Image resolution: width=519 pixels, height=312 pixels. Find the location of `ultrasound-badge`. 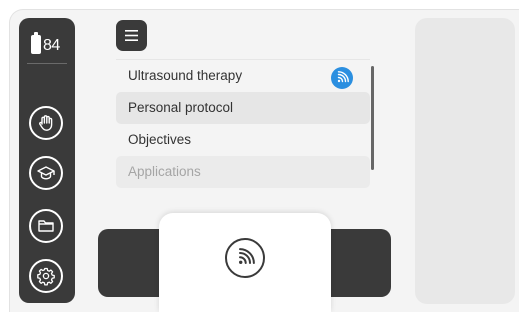

ultrasound-badge is located at coordinates (342, 78).